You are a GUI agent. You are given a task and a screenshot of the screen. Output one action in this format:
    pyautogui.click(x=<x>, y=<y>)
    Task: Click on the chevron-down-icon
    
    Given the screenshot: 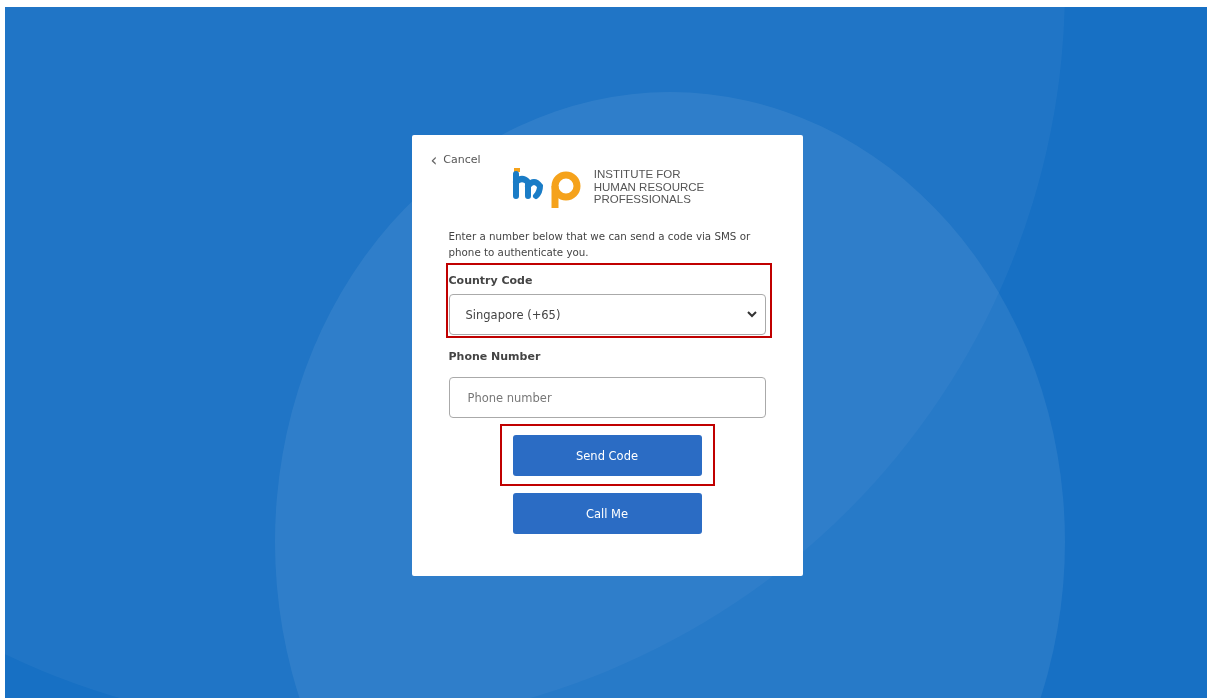 What is the action you would take?
    pyautogui.click(x=751, y=314)
    